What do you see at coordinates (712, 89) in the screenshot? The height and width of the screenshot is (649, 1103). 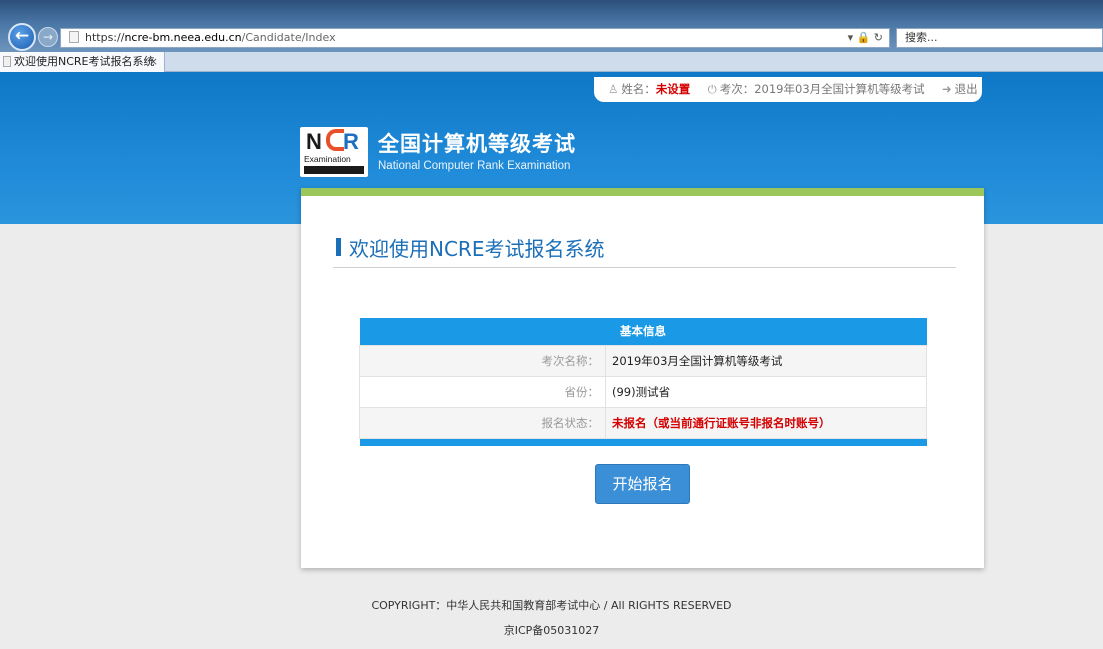 I see `exam-icon: ⏻` at bounding box center [712, 89].